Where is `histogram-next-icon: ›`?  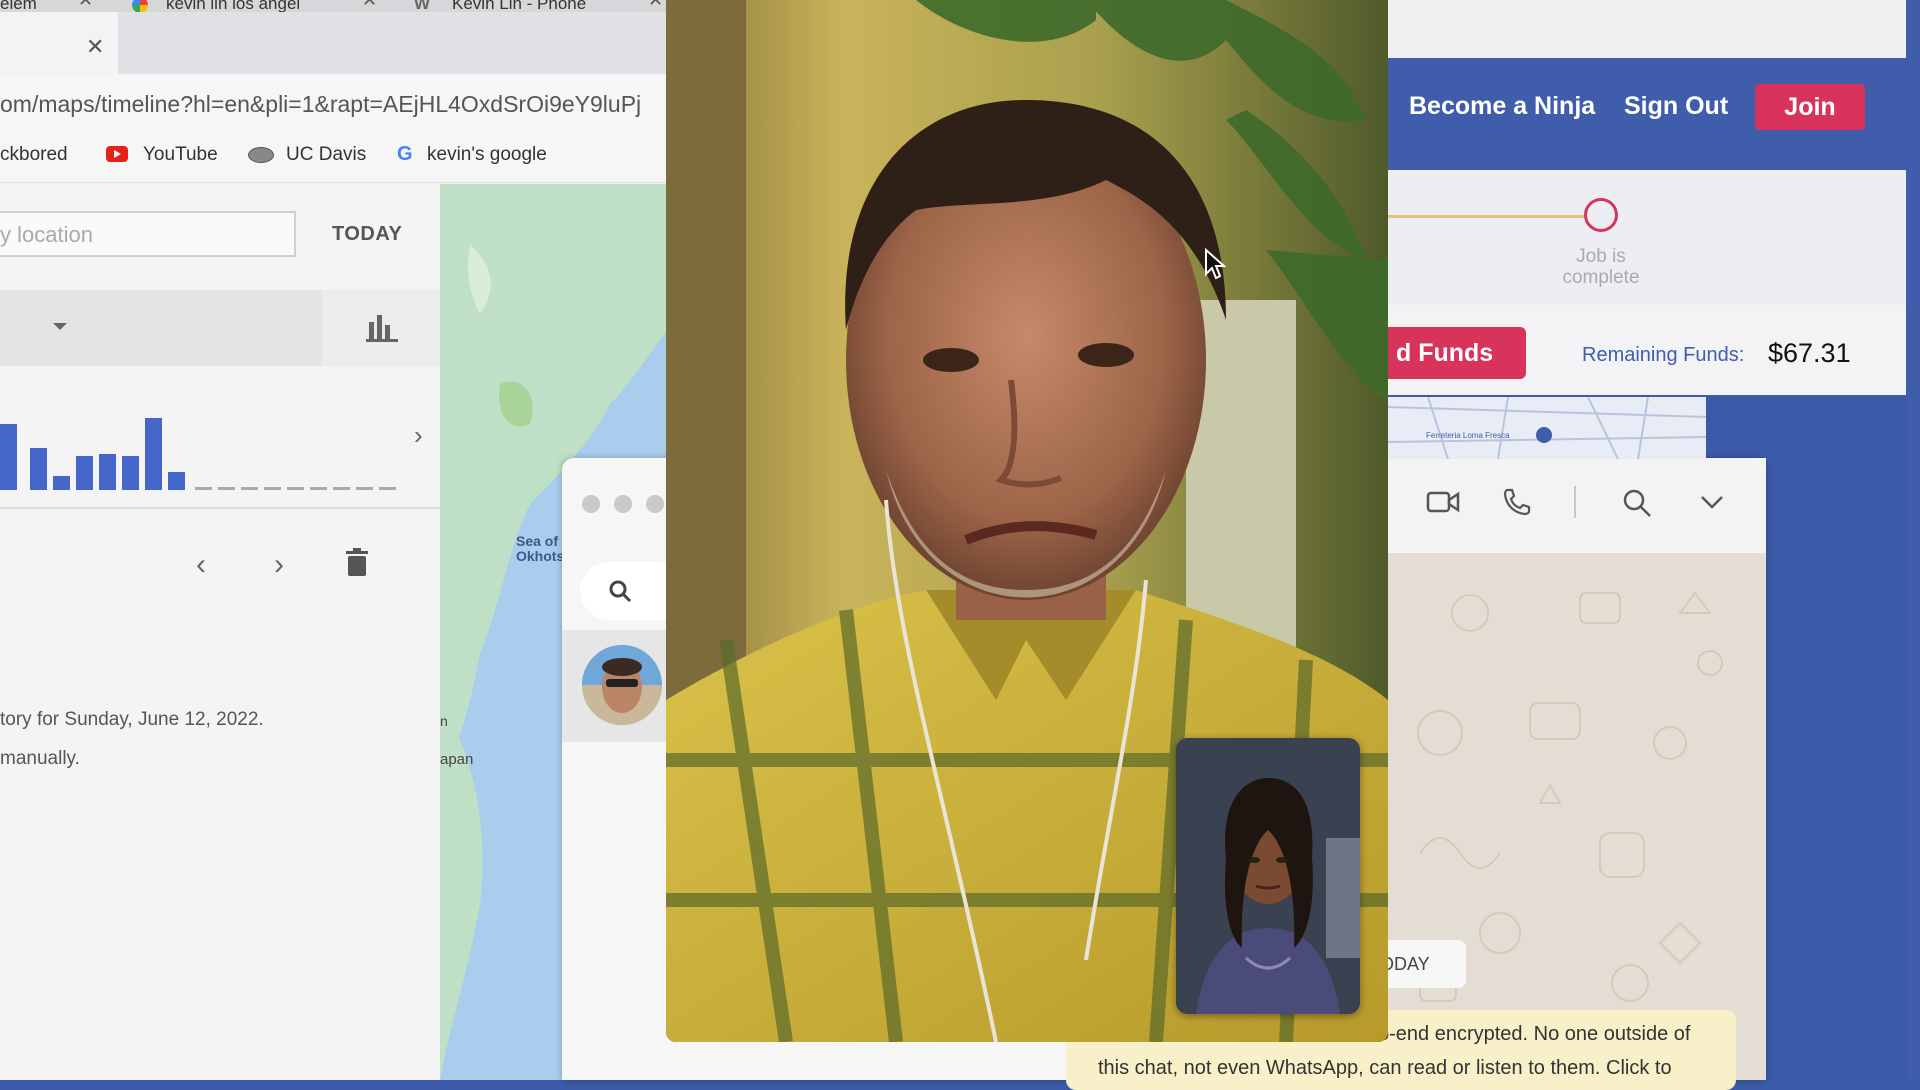 histogram-next-icon: › is located at coordinates (418, 435).